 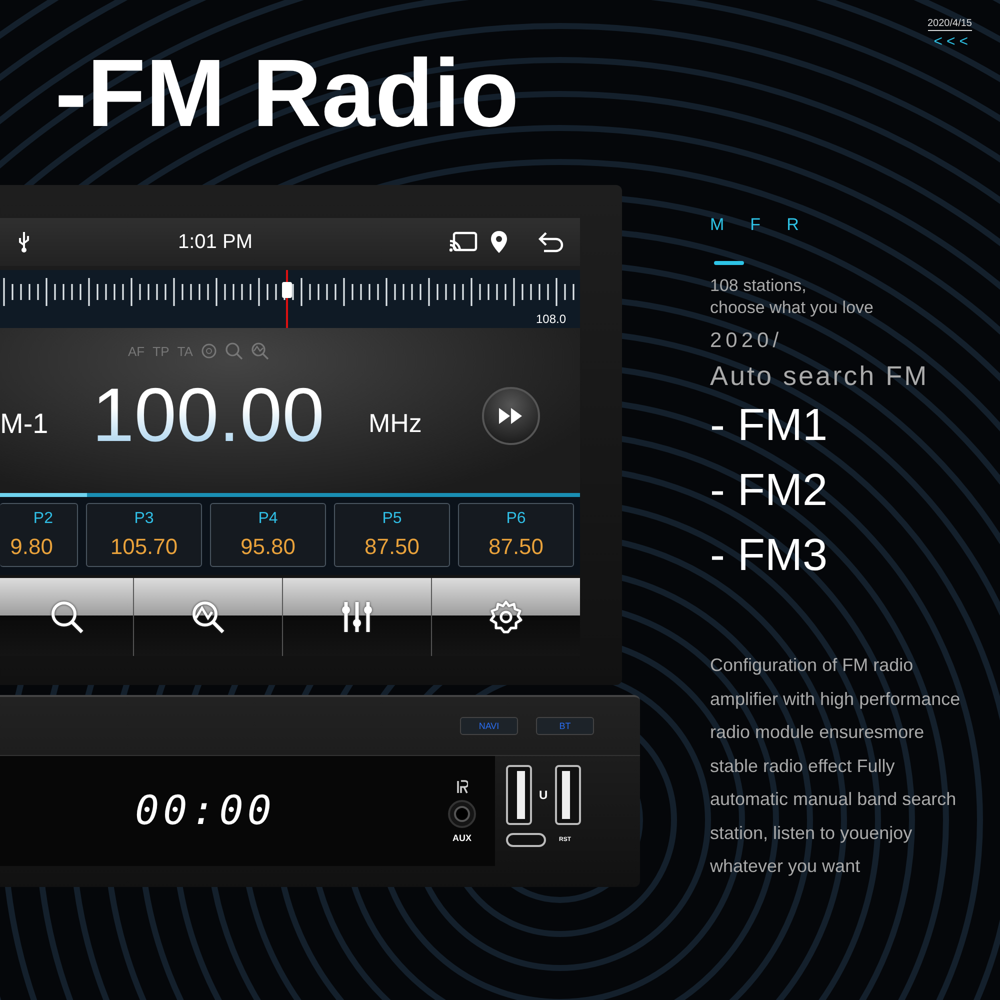 I want to click on cast-icon, so click(x=463, y=242).